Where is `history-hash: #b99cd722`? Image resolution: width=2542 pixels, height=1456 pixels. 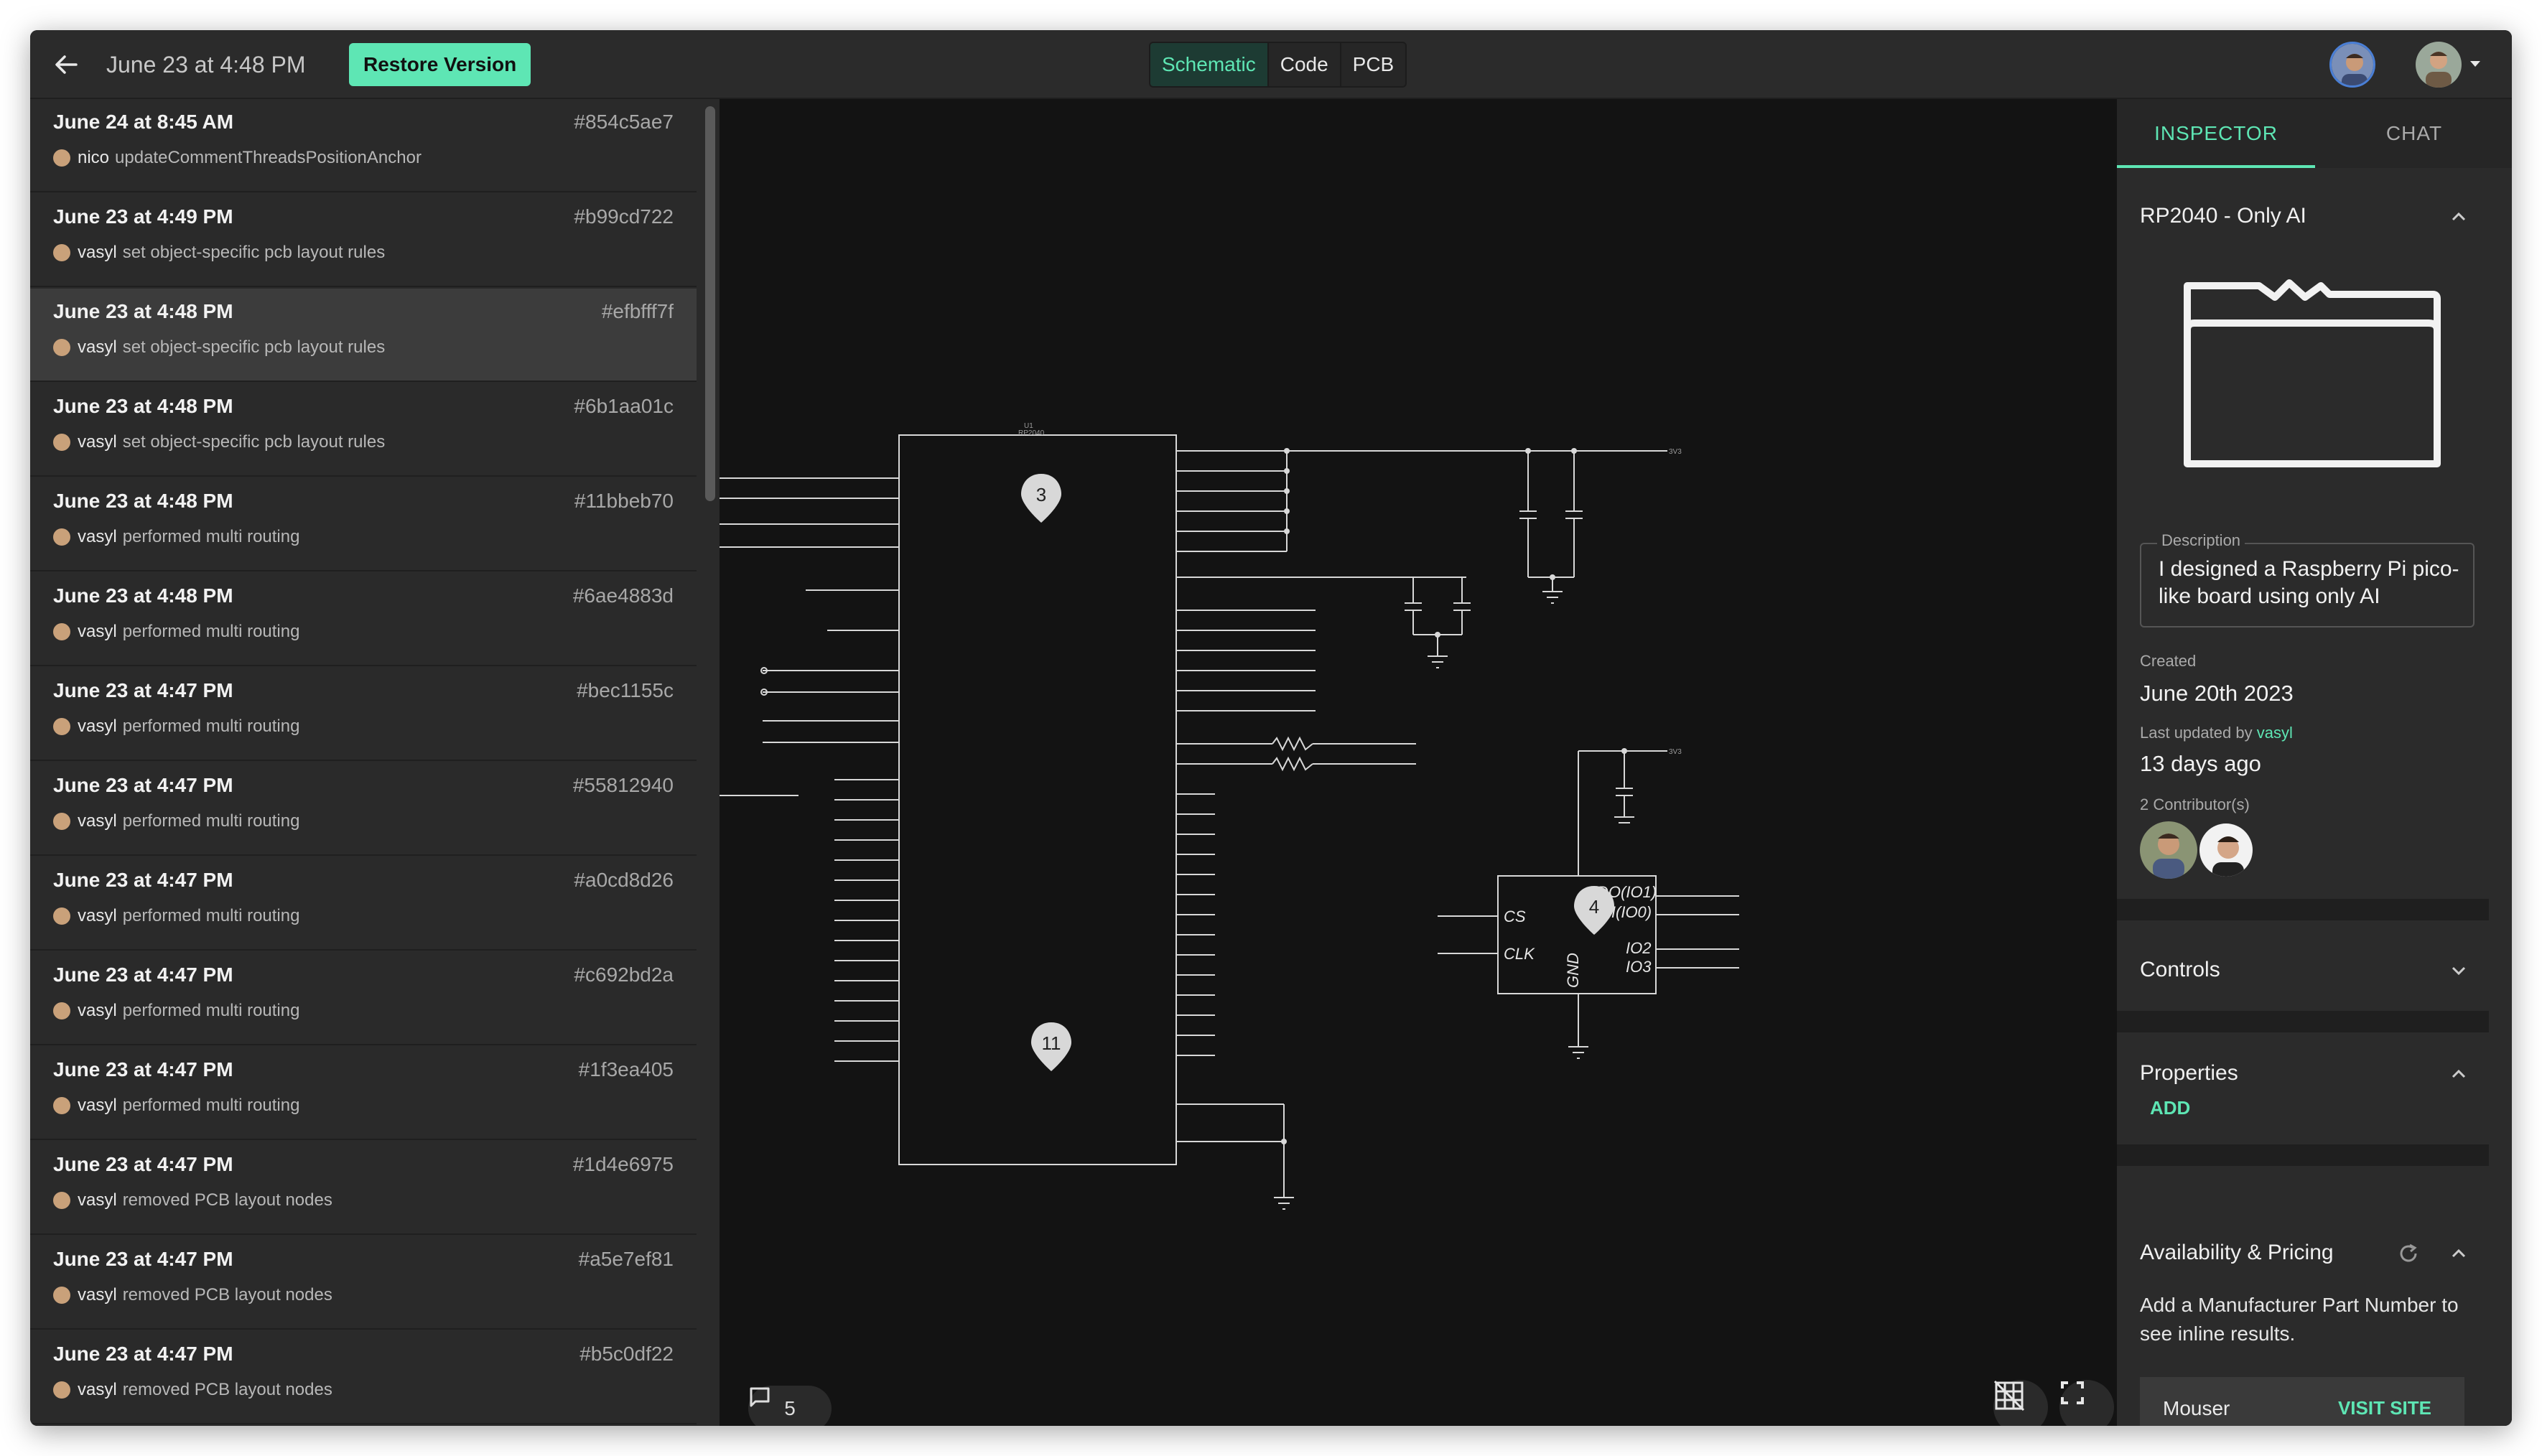 history-hash: #b99cd722 is located at coordinates (624, 216).